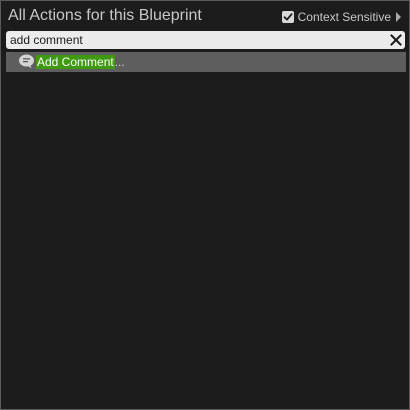 Image resolution: width=410 pixels, height=410 pixels. I want to click on checkmark-icon, so click(288, 17).